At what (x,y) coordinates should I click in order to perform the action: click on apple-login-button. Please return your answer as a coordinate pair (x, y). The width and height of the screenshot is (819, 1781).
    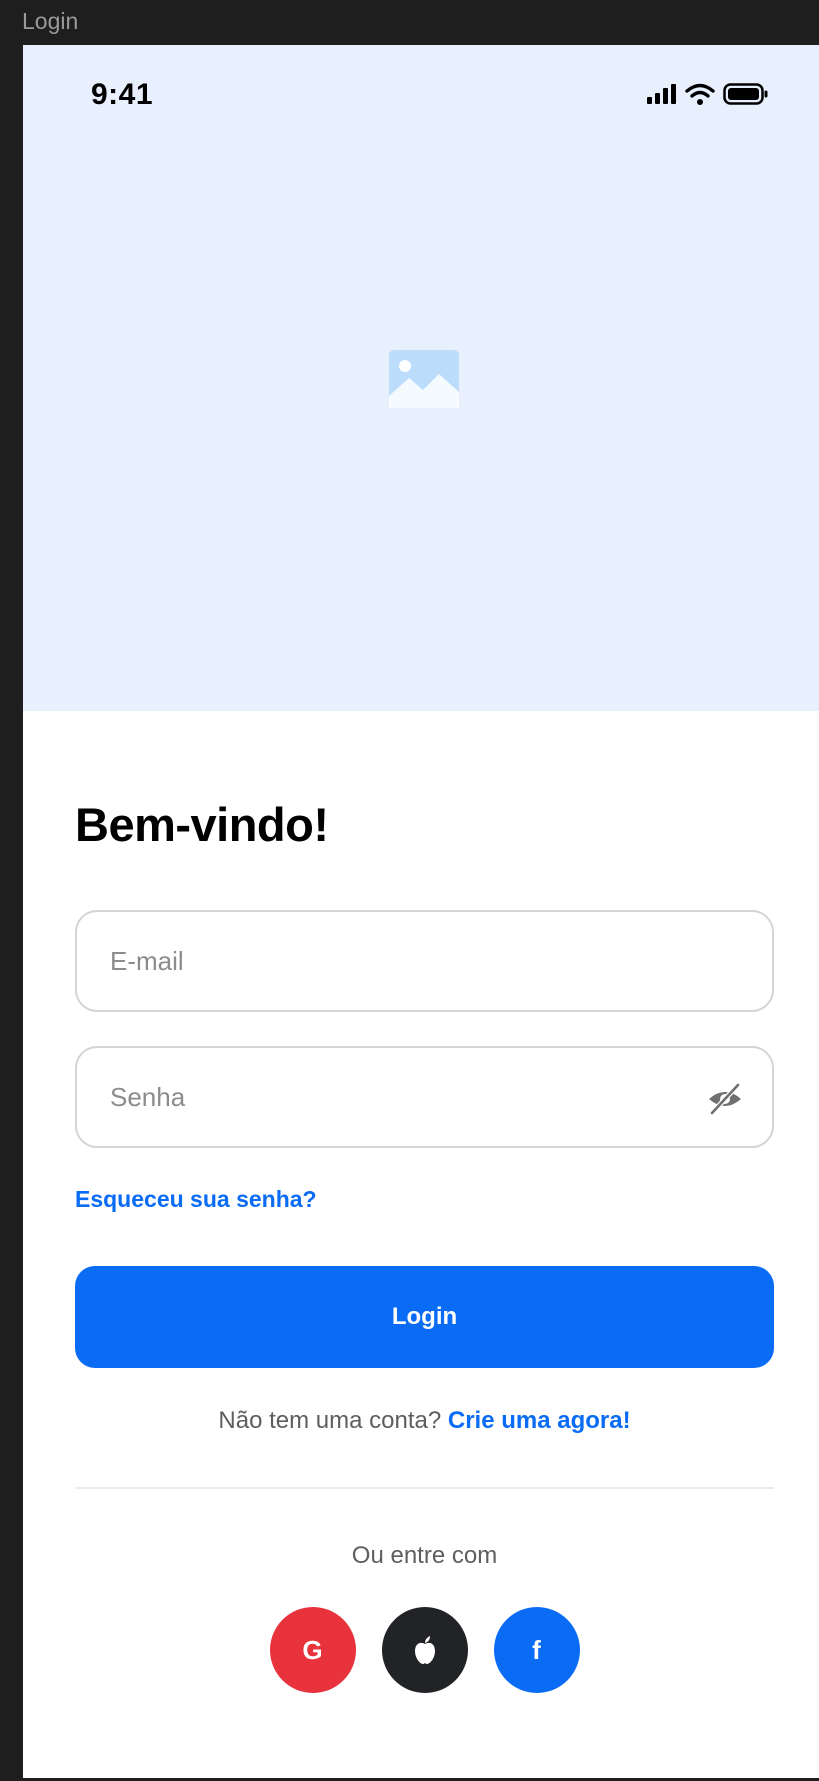
    Looking at the image, I should click on (424, 1650).